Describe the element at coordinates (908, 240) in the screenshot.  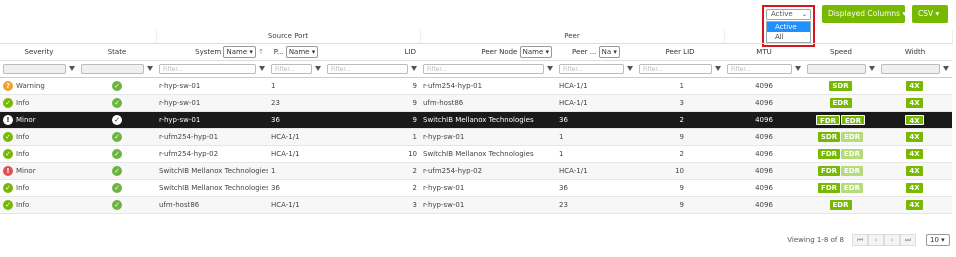
I see `last-page-icon: ⏭` at that location.